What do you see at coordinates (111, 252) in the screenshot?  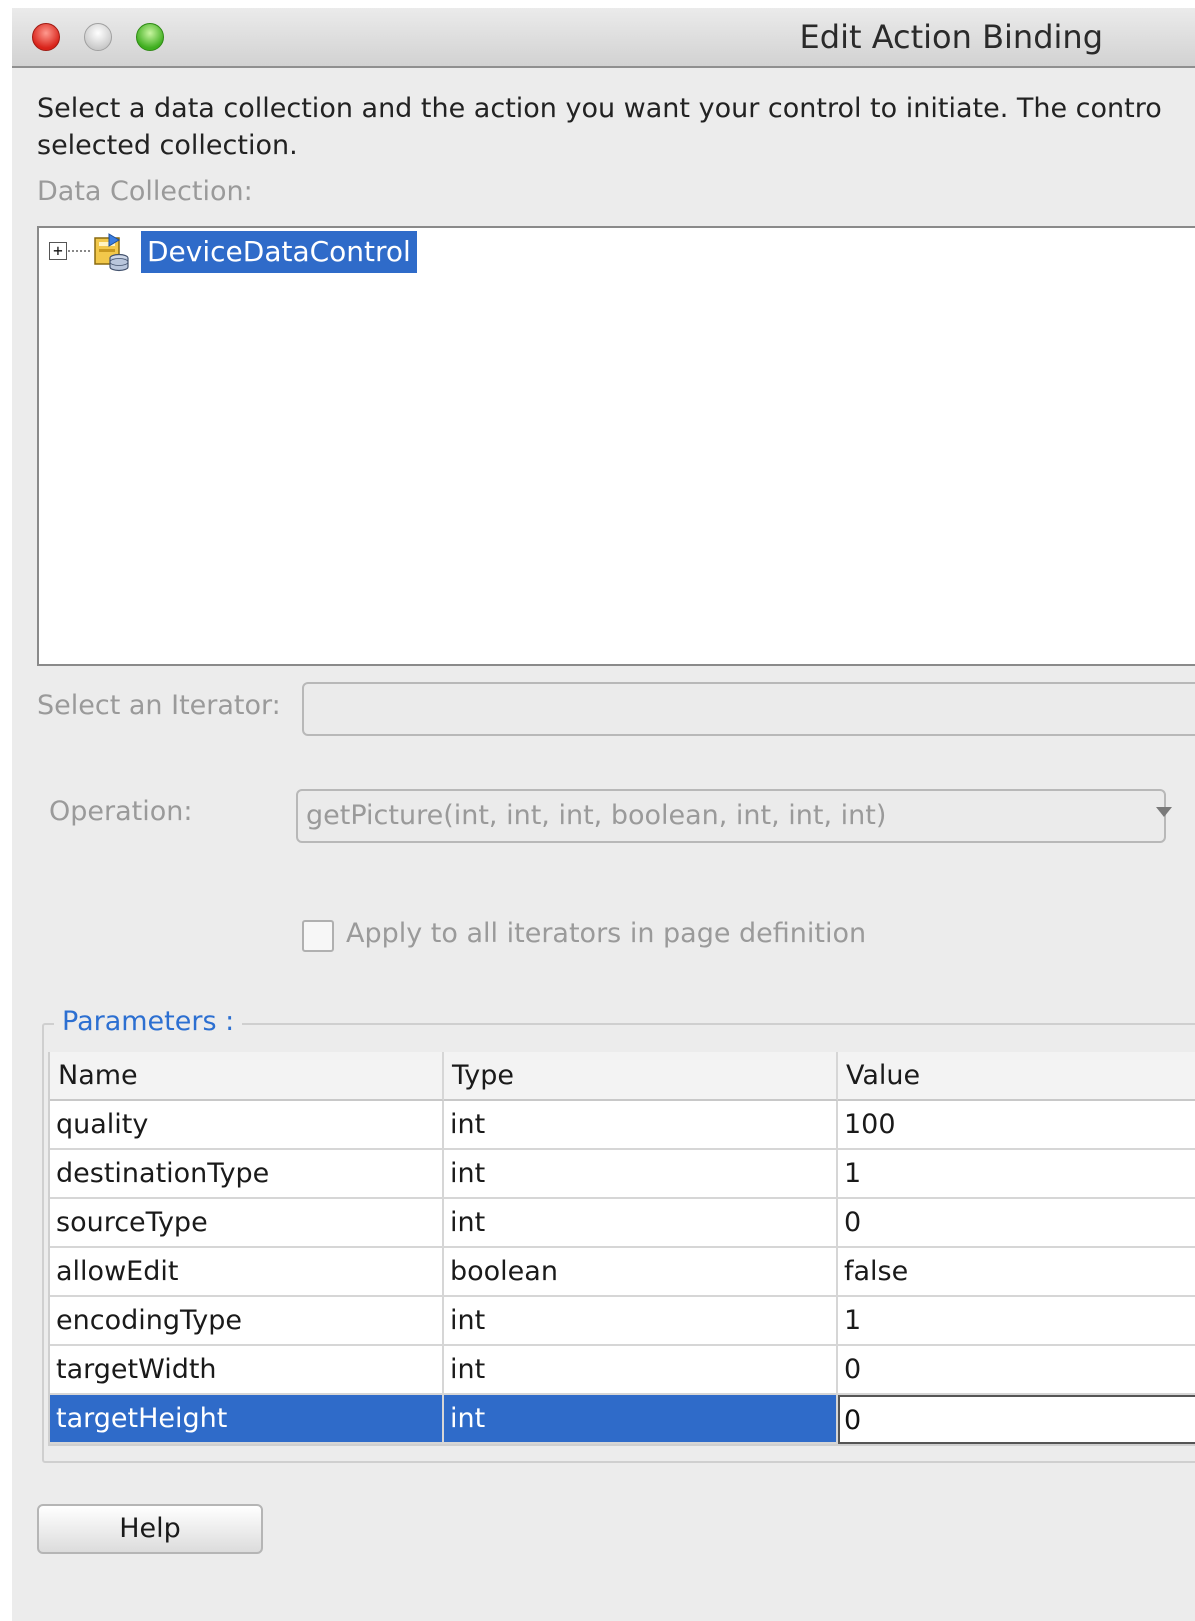 I see `data-control-icon` at bounding box center [111, 252].